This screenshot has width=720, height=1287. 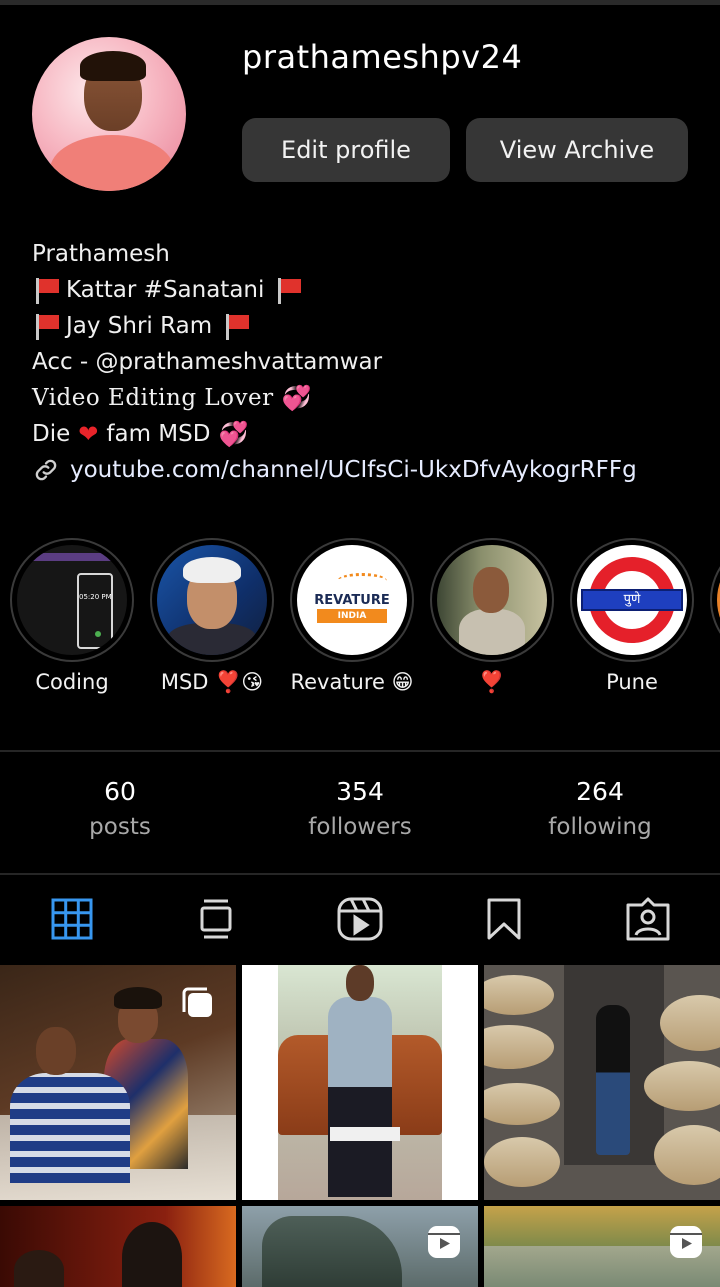 I want to click on grid-icon, so click(x=72, y=919).